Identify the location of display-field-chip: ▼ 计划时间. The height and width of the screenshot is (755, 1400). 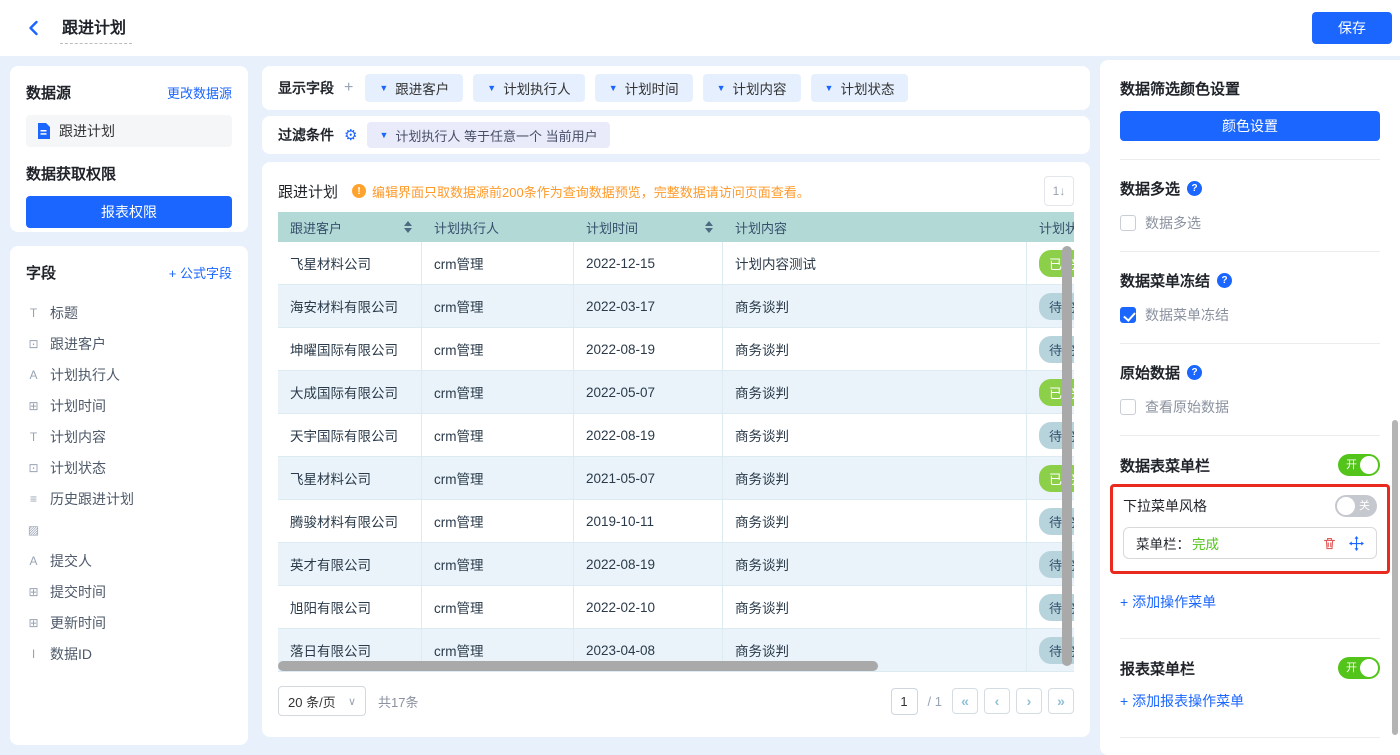
(643, 88).